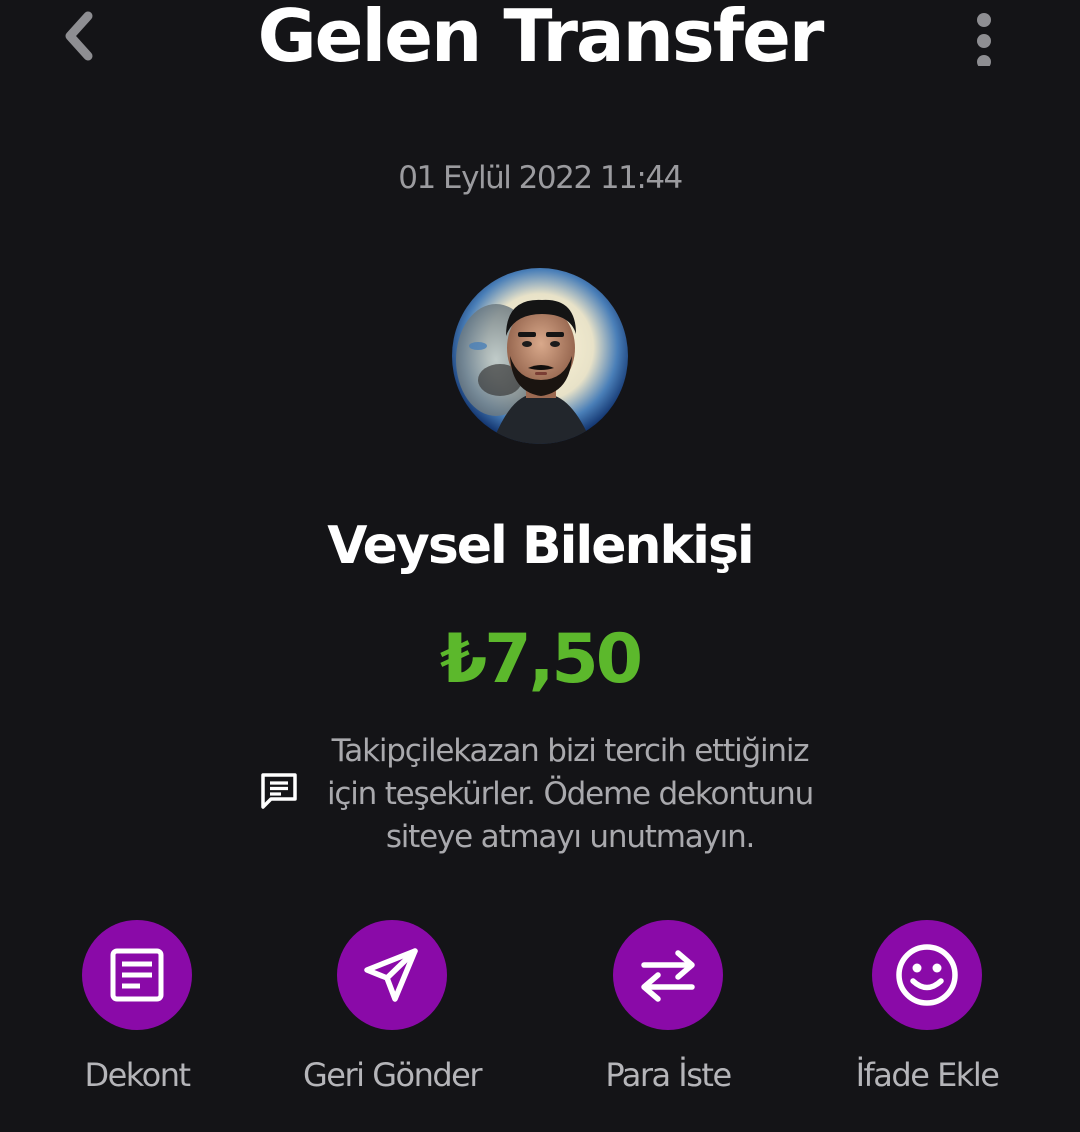  I want to click on user-portrait-image, so click(540, 356).